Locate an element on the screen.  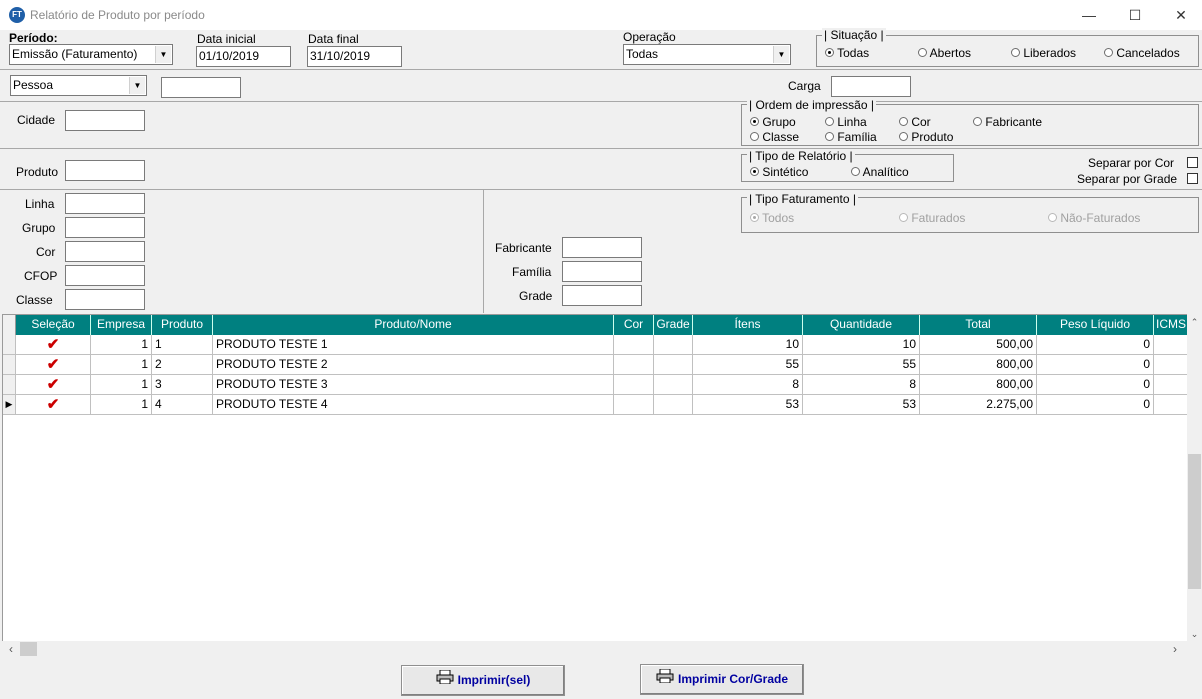
ordem-radio-grupo: Grupo is located at coordinates (773, 122).